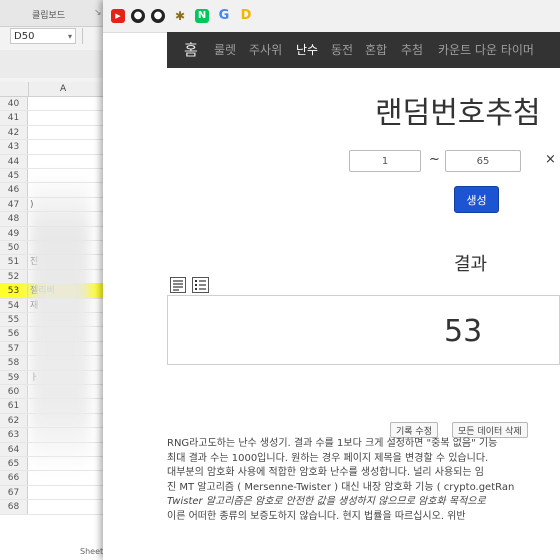 The image size is (560, 560). I want to click on row-number: 41, so click(14, 118).